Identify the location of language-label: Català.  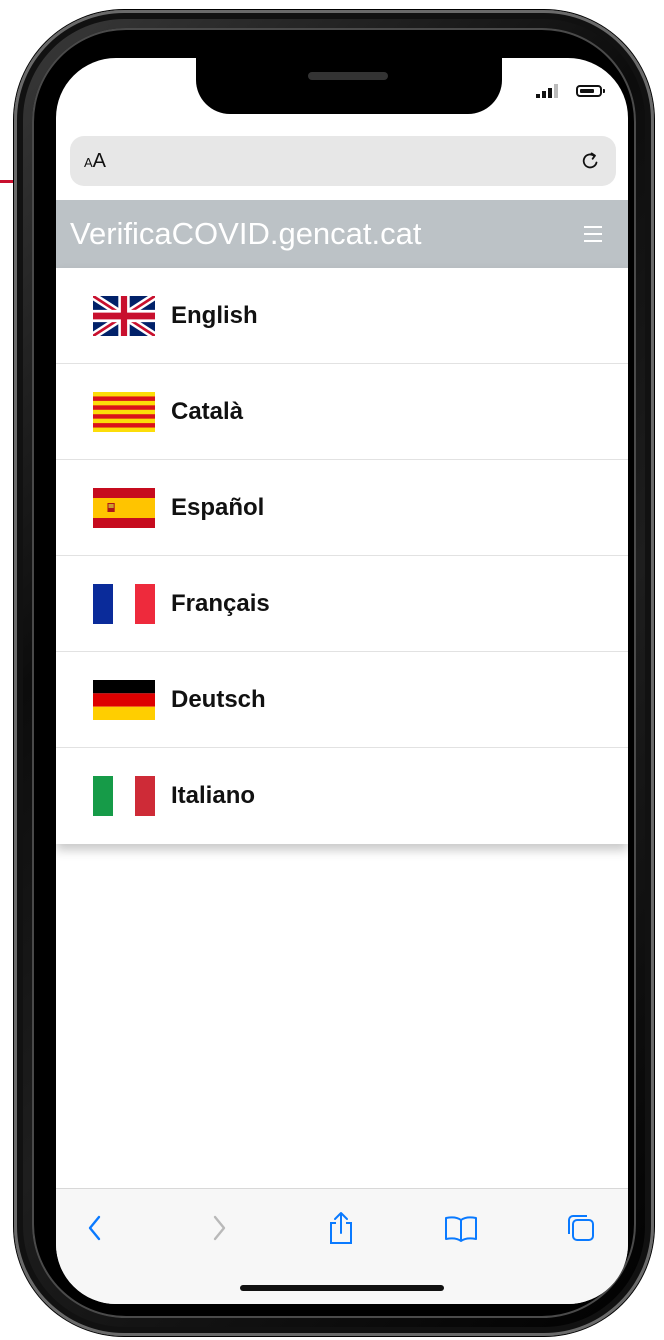
(207, 411).